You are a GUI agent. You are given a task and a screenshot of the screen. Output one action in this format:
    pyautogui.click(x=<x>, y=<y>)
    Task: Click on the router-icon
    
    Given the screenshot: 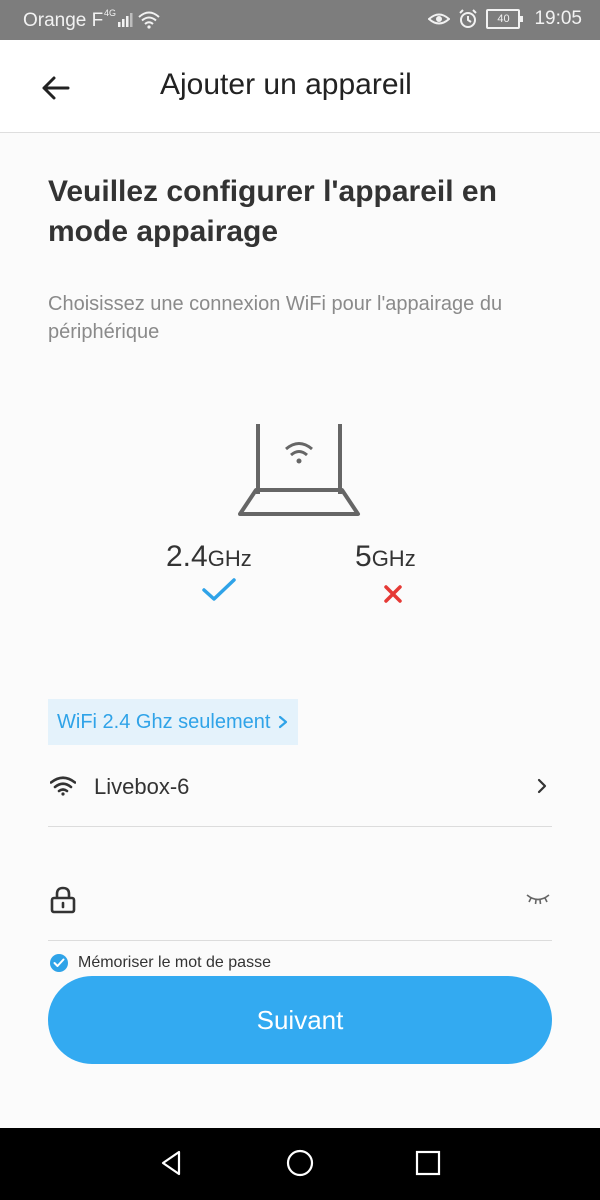 What is the action you would take?
    pyautogui.click(x=299, y=470)
    